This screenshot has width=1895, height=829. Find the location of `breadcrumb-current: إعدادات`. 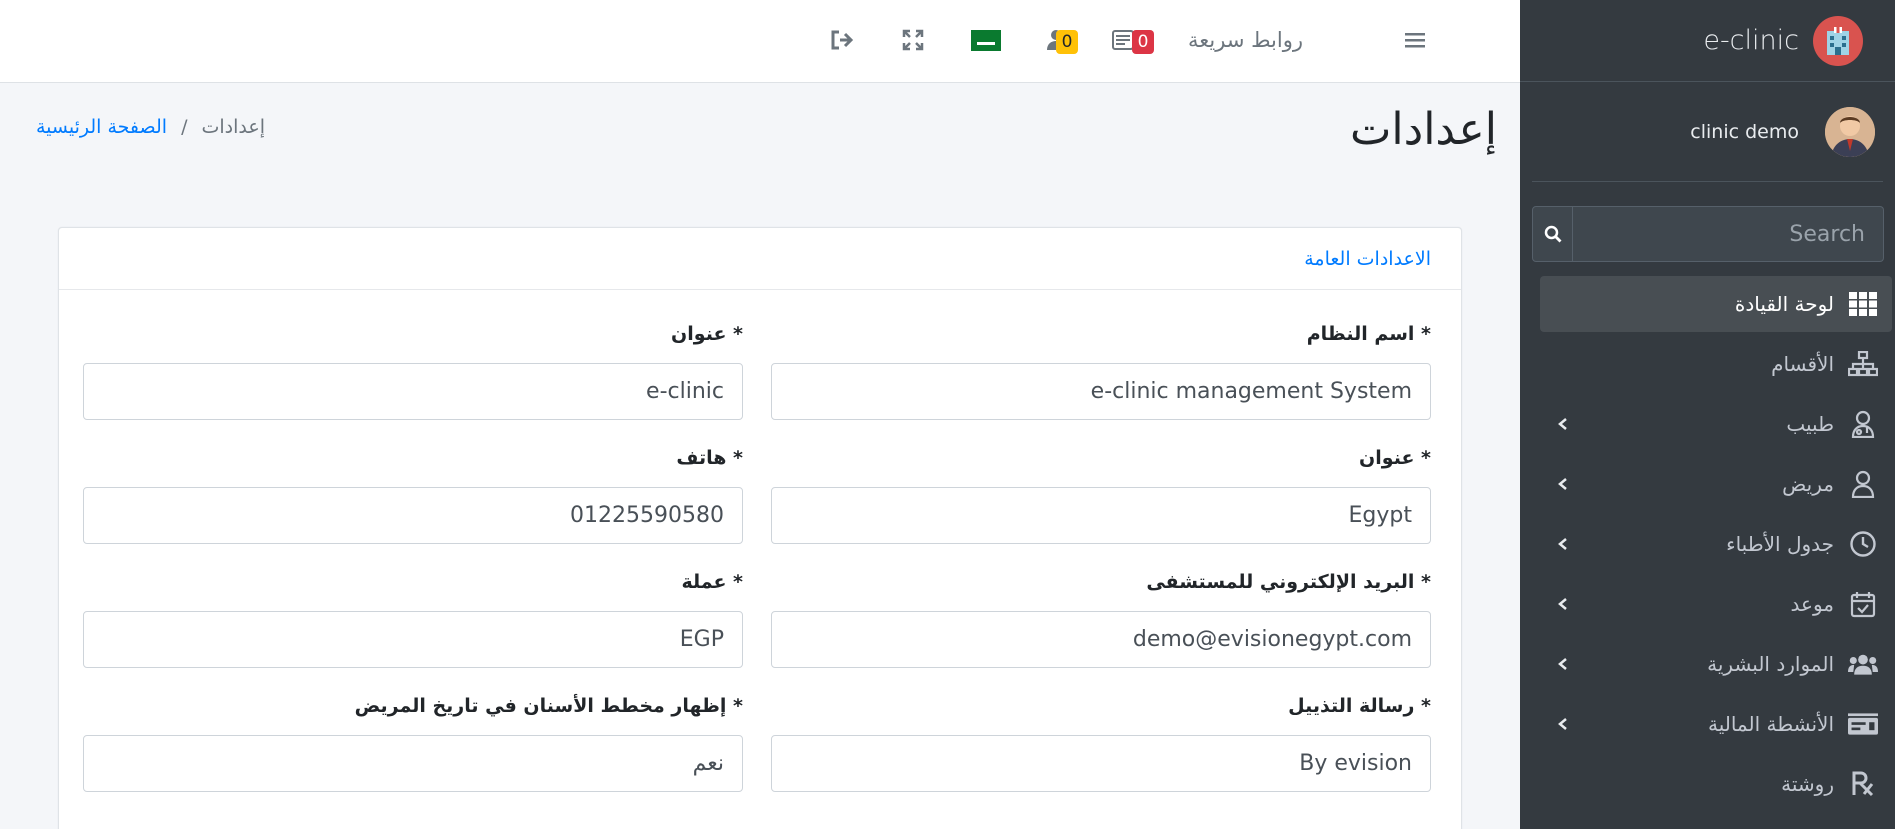

breadcrumb-current: إعدادات is located at coordinates (233, 127).